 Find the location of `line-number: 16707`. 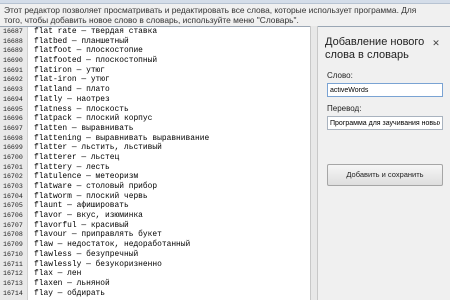

line-number: 16707 is located at coordinates (13, 225).